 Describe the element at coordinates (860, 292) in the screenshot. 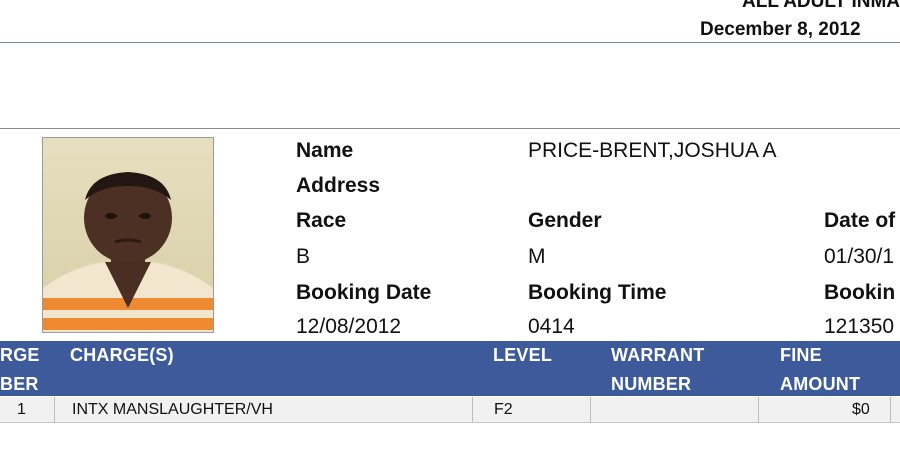

I see `booking-number-label: Bookin` at that location.